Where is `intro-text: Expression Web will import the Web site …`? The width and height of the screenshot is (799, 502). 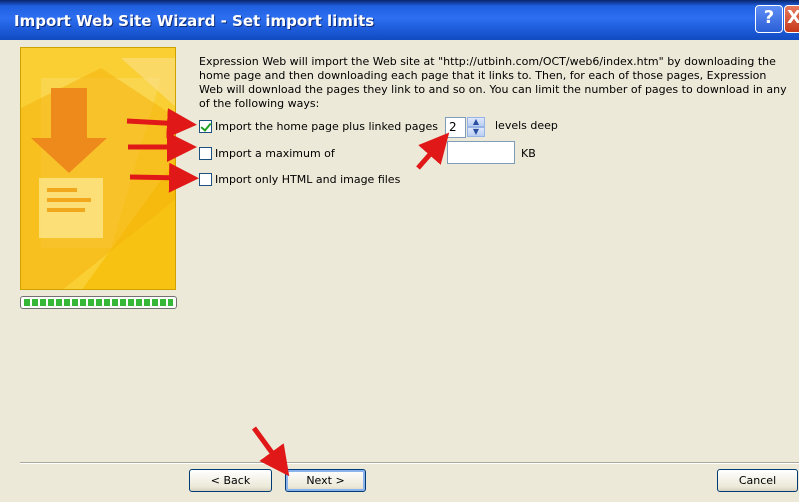 intro-text: Expression Web will import the Web site … is located at coordinates (493, 82).